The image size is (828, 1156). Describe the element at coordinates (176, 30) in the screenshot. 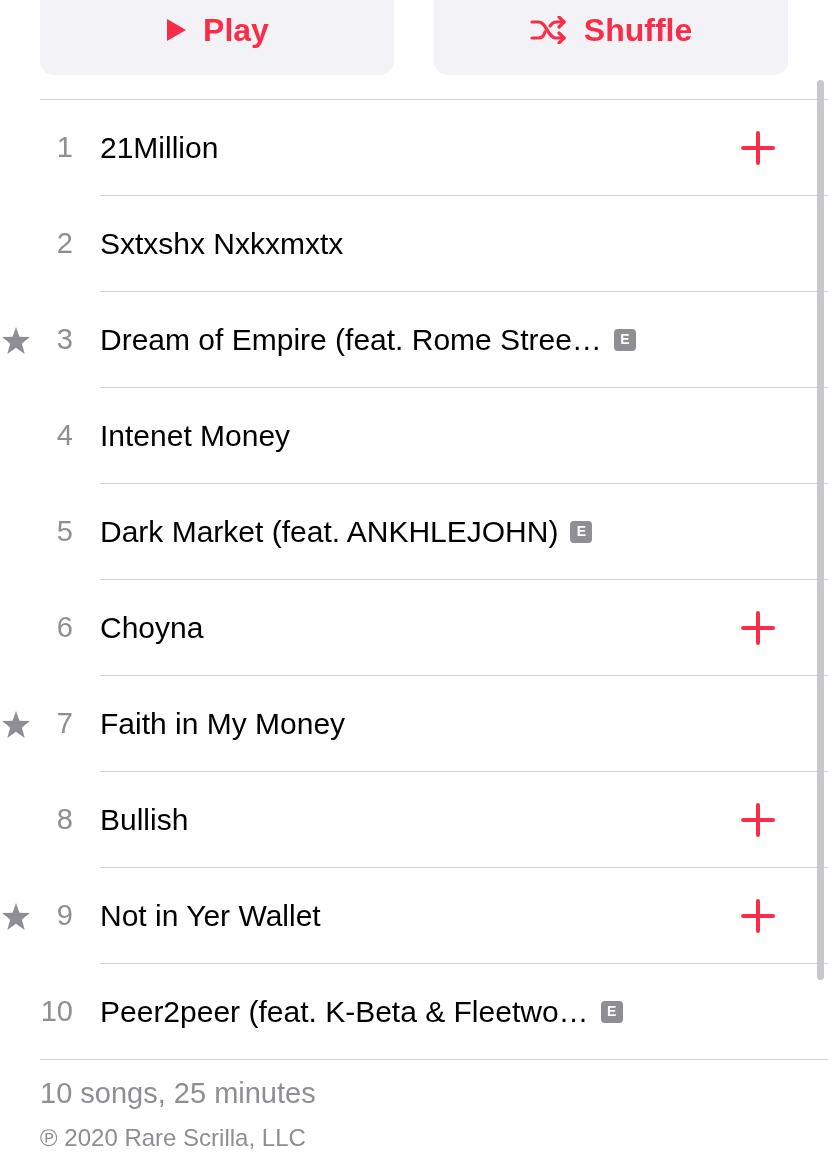

I see `play-icon` at that location.